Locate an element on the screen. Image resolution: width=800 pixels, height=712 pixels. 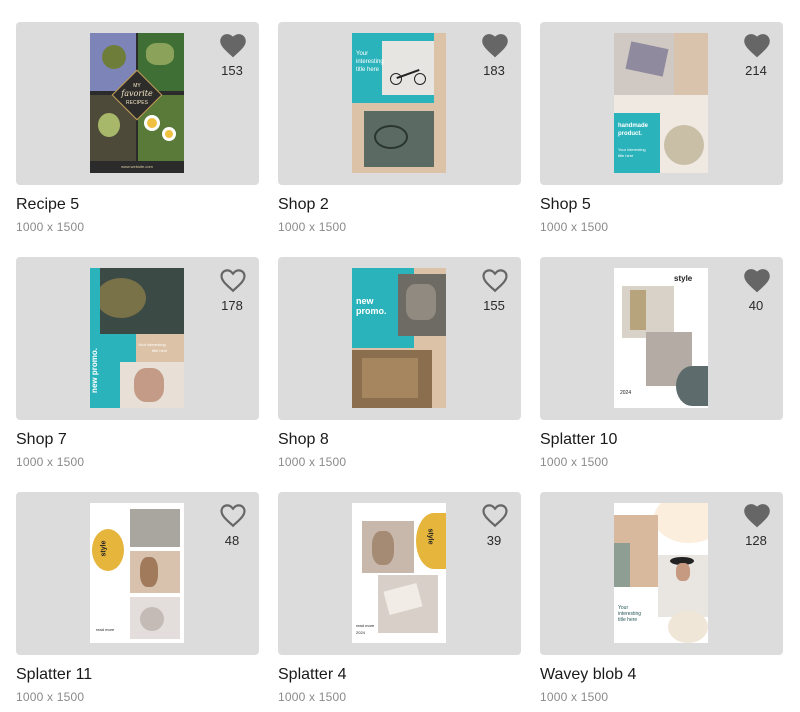
poster-text: RECIPES is located at coordinates (137, 103).